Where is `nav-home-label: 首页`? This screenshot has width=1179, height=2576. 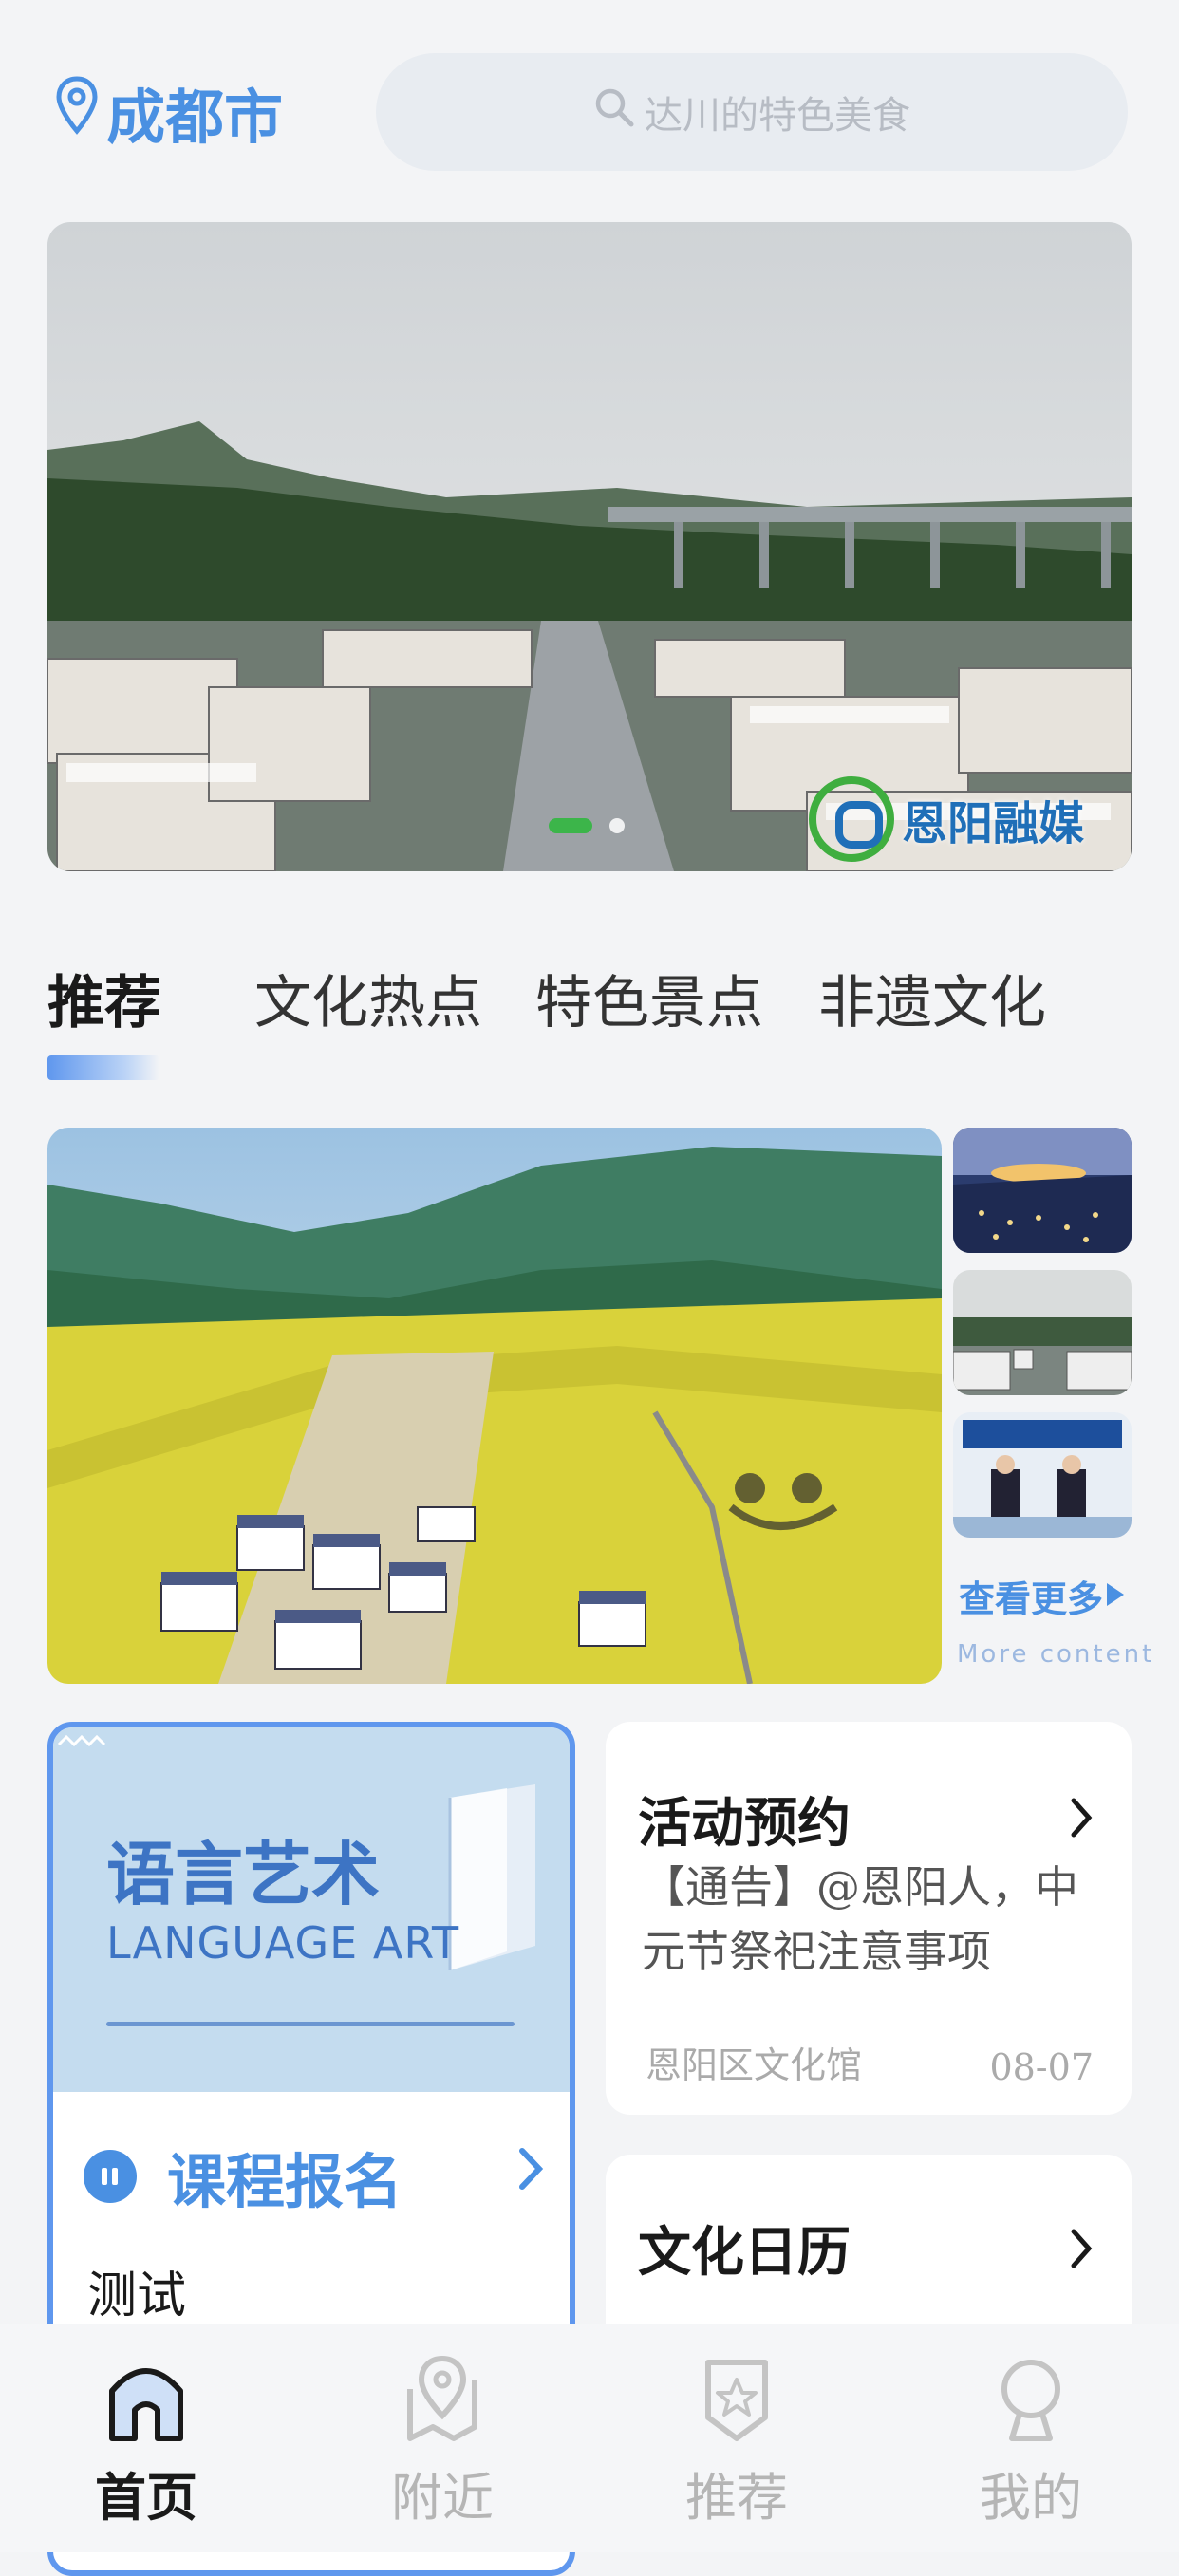 nav-home-label: 首页 is located at coordinates (146, 2498).